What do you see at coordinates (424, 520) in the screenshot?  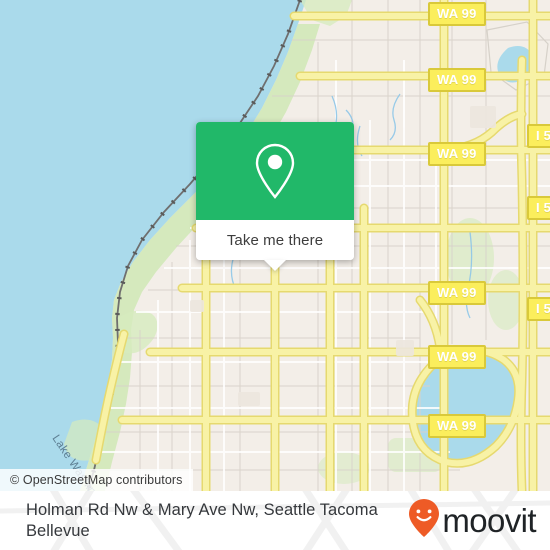 I see `moovit-smiley-pin-icon` at bounding box center [424, 520].